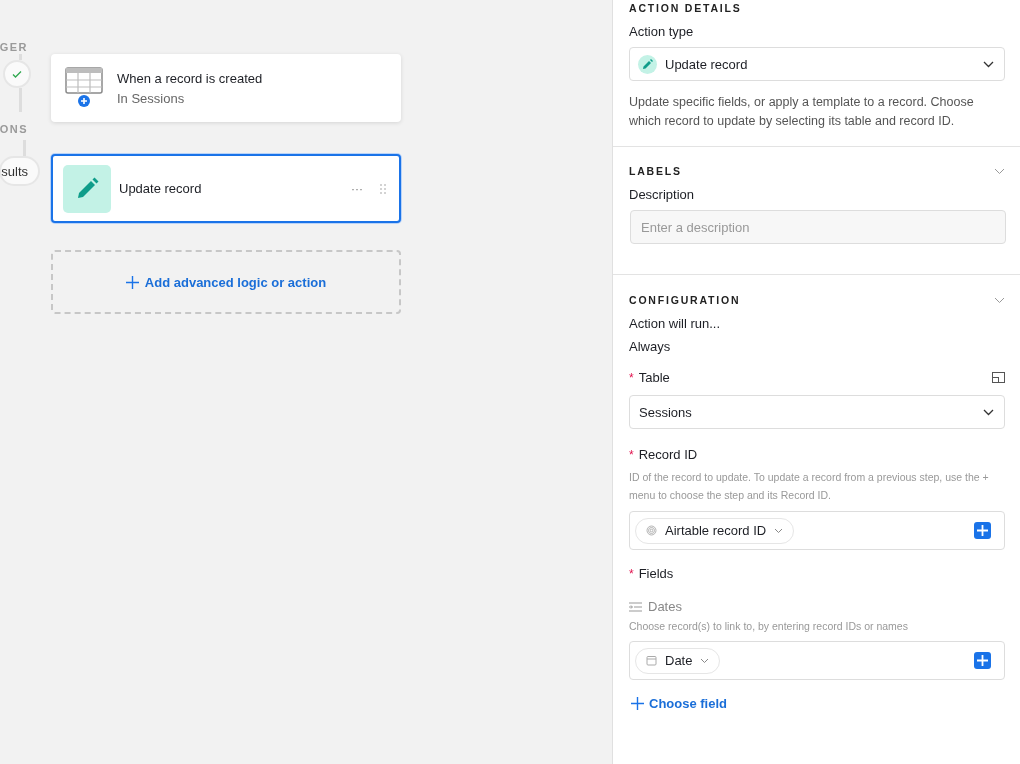 The image size is (1020, 764). I want to click on table-dropdown: Sessions, so click(817, 412).